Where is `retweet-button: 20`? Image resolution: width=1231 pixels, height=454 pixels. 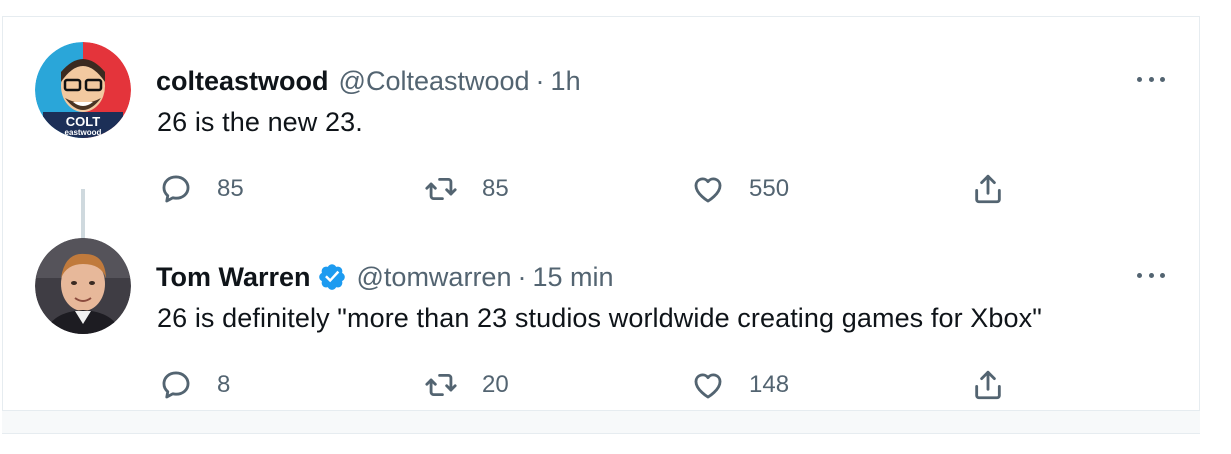 retweet-button: 20 is located at coordinates (466, 385).